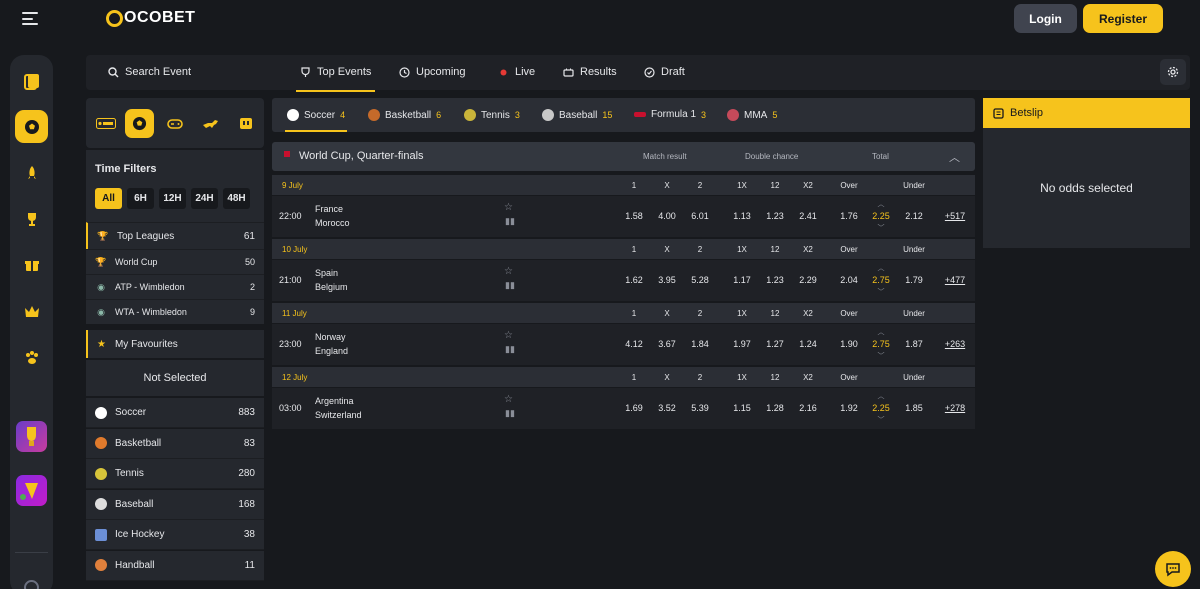  I want to click on odds-button: 3.95, so click(667, 280).